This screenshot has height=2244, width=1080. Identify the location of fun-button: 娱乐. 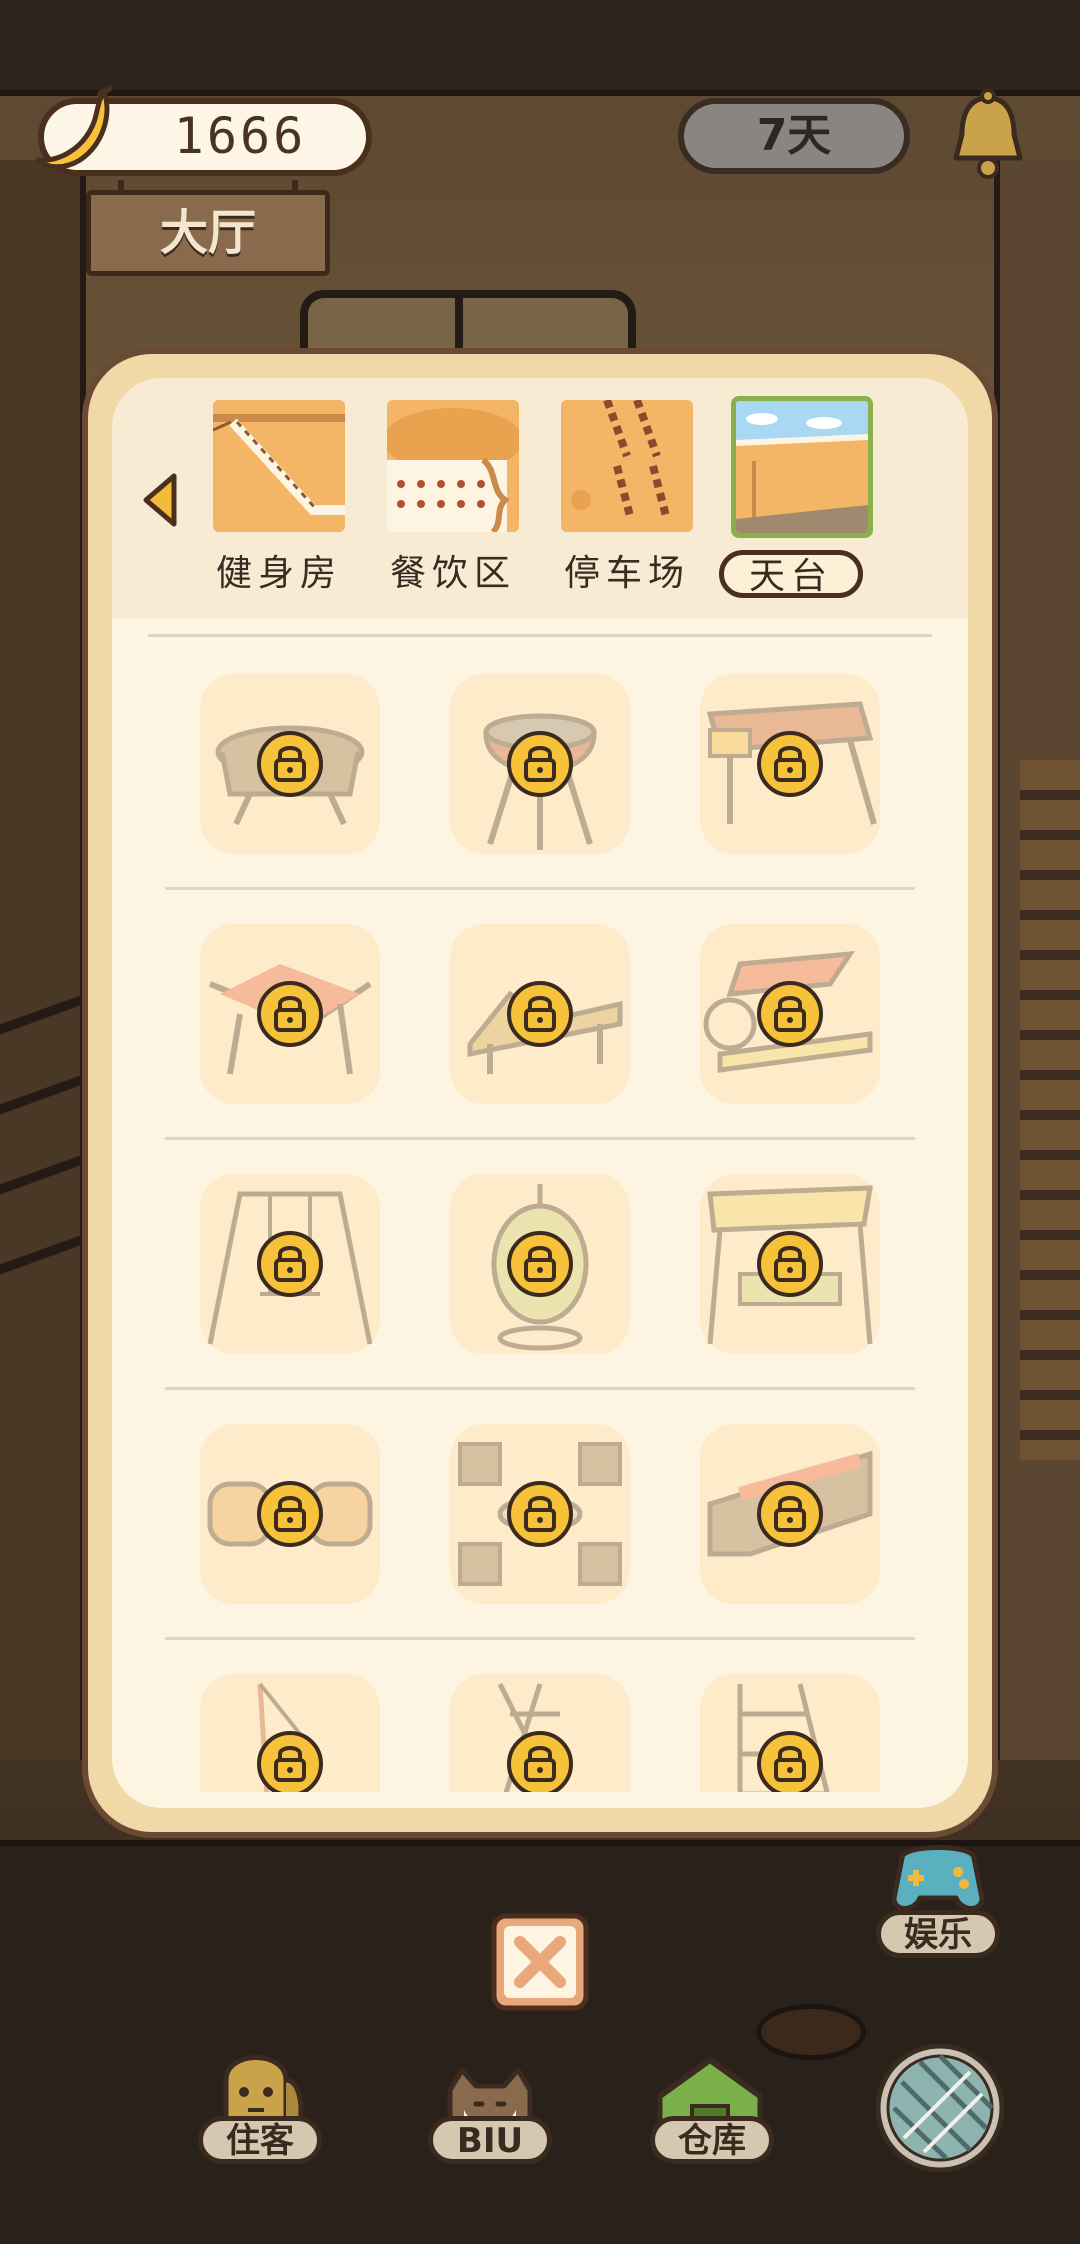
(938, 1934).